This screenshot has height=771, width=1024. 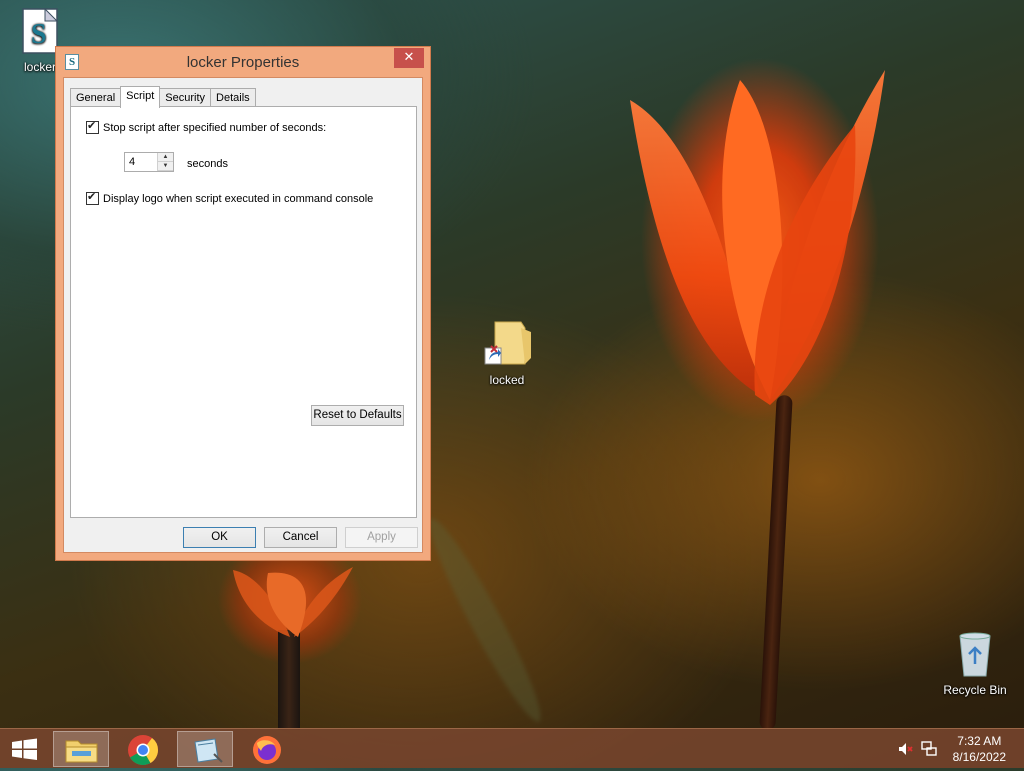 I want to click on spinner-down-icon: ▼, so click(x=165, y=166).